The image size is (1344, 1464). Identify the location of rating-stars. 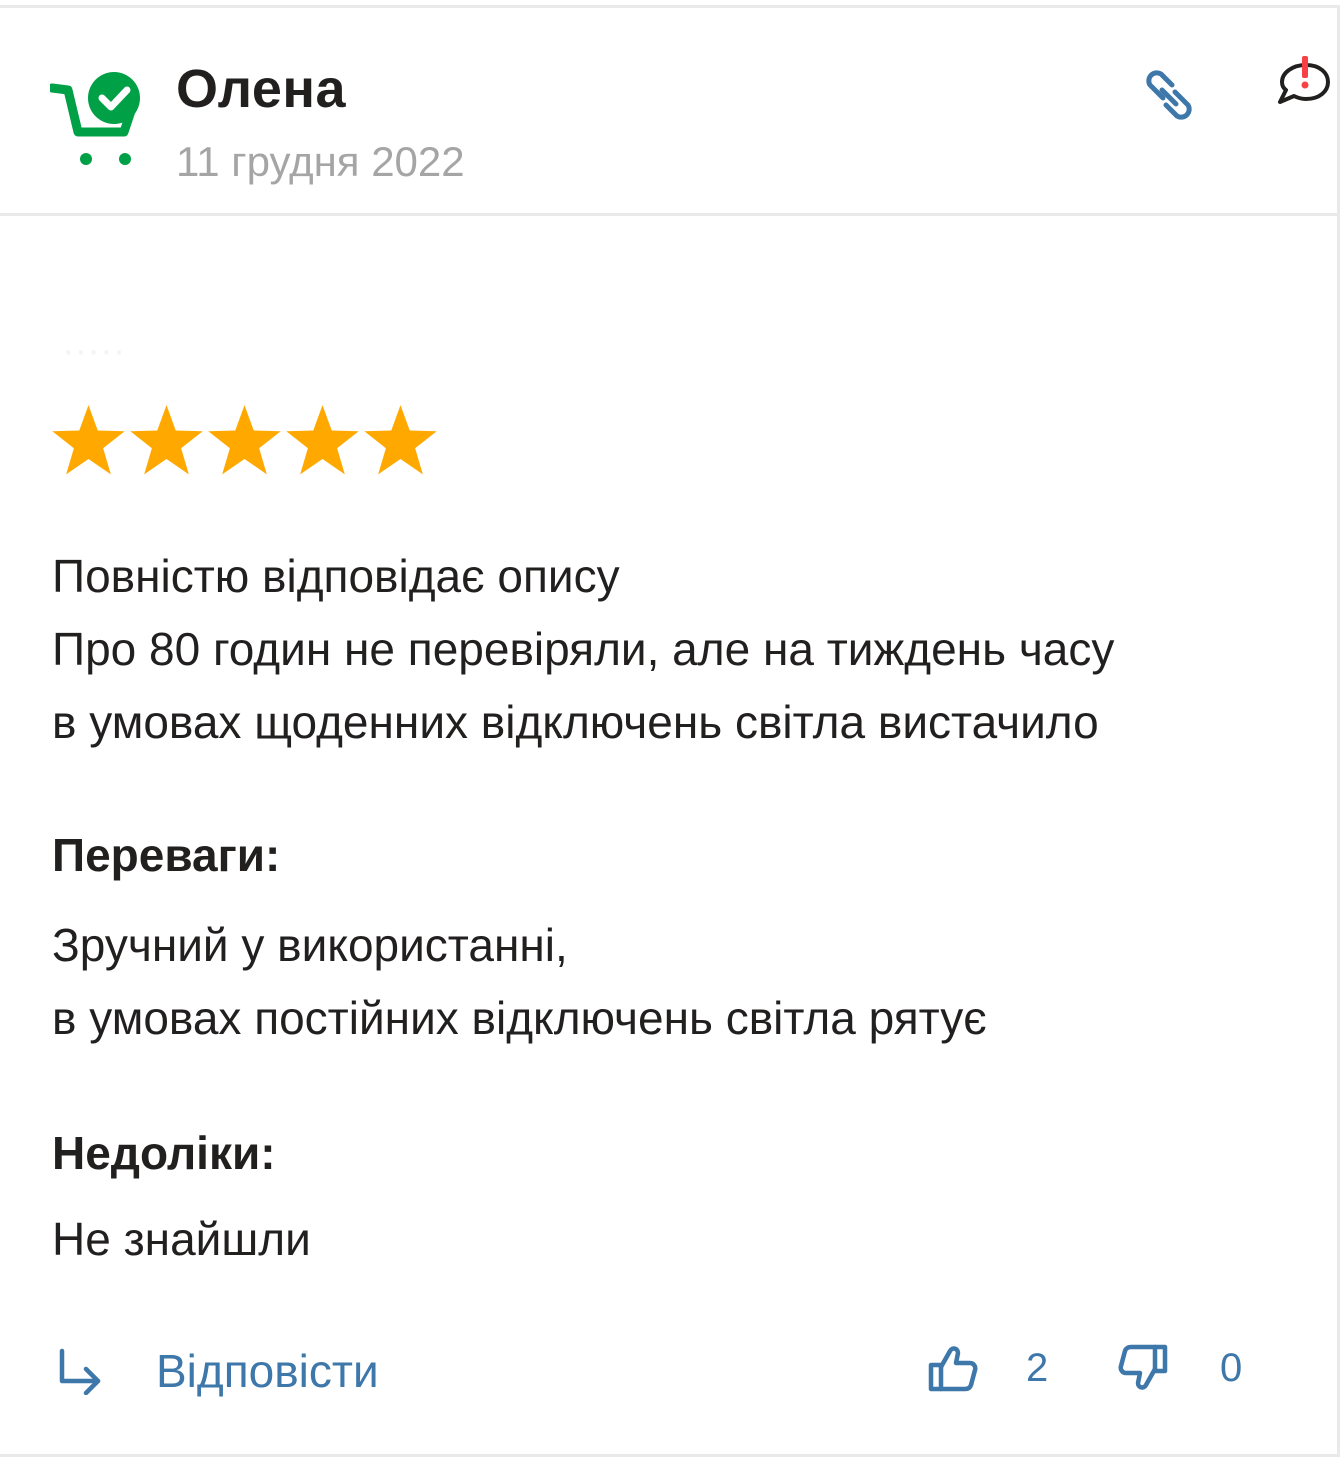
(244, 441).